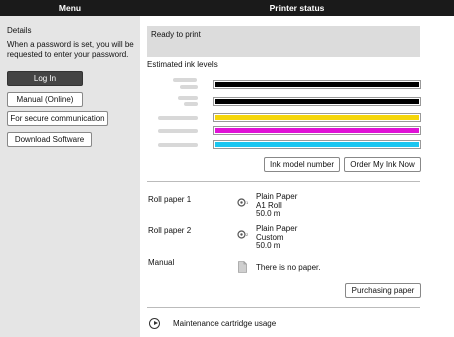  What do you see at coordinates (49, 139) in the screenshot?
I see `download-software-button: Download Software` at bounding box center [49, 139].